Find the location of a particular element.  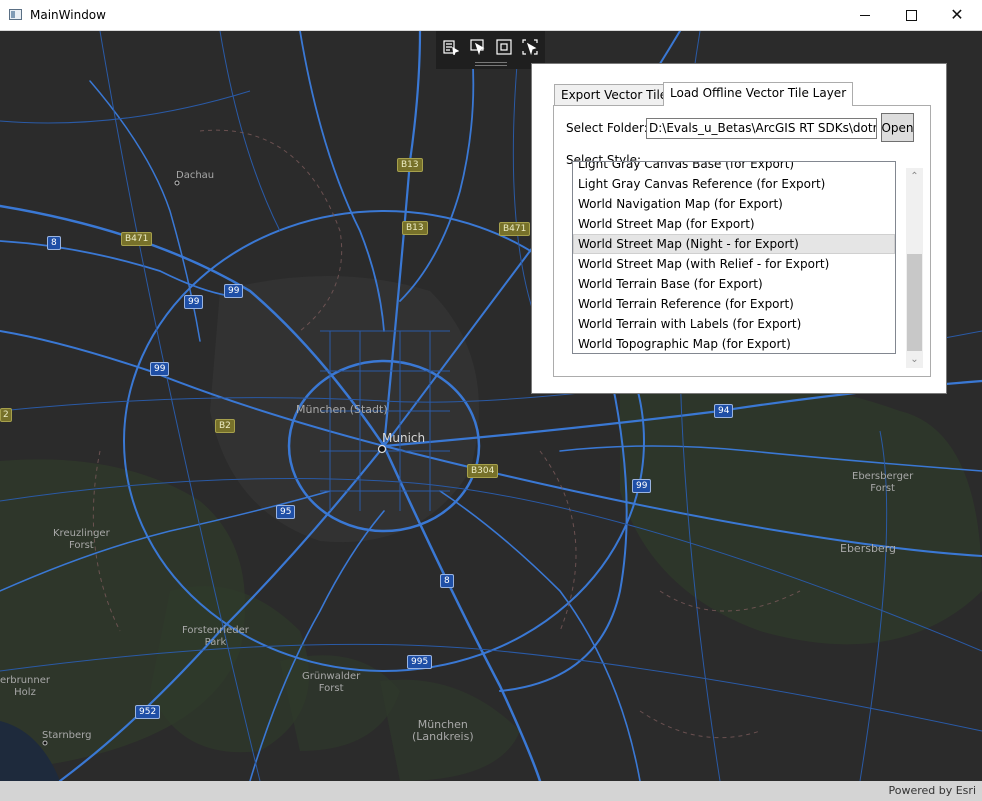

place-label: Ebersberg is located at coordinates (868, 548).